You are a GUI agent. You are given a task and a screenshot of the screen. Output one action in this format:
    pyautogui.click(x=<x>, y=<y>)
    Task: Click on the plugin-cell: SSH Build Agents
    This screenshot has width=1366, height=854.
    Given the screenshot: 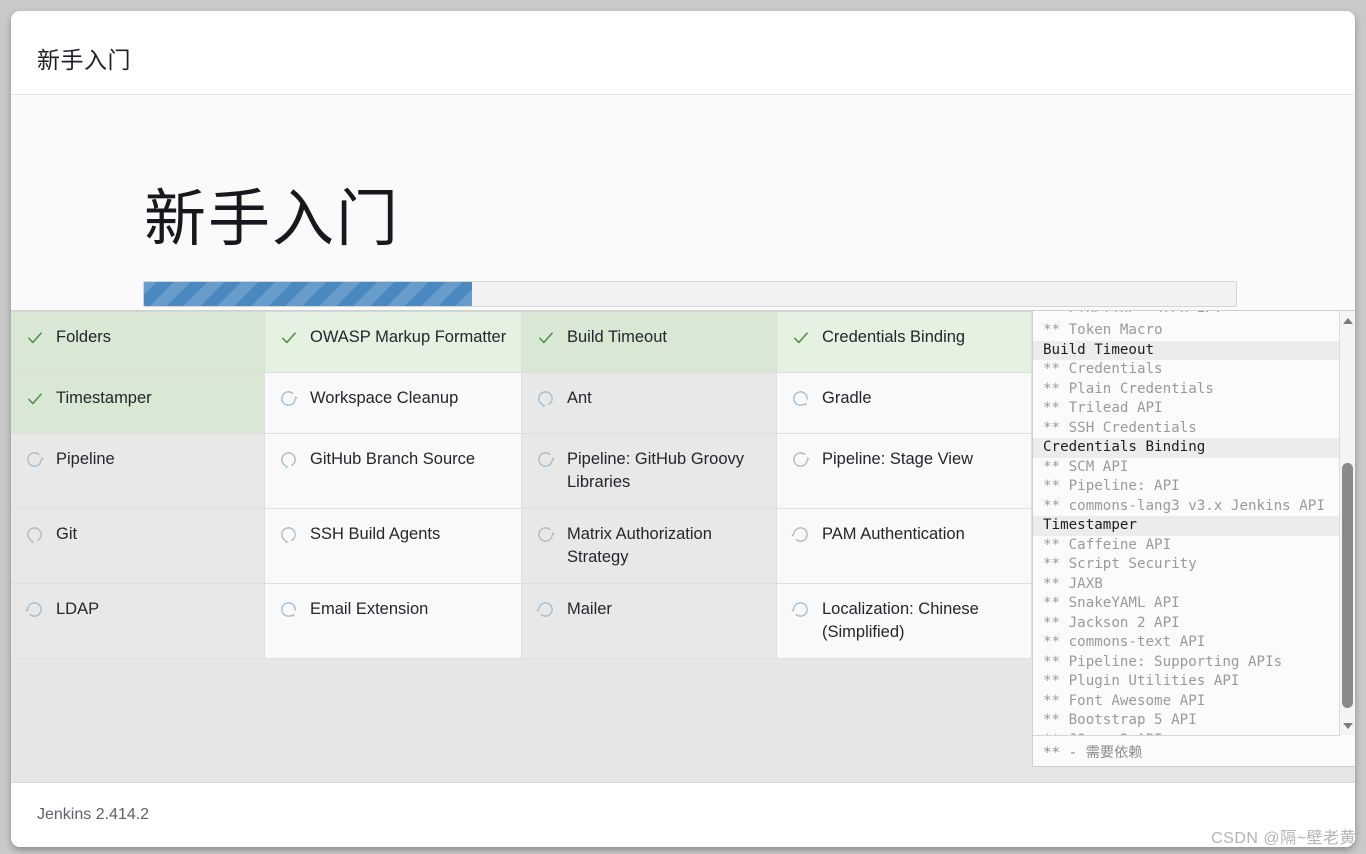 What is the action you would take?
    pyautogui.click(x=393, y=546)
    